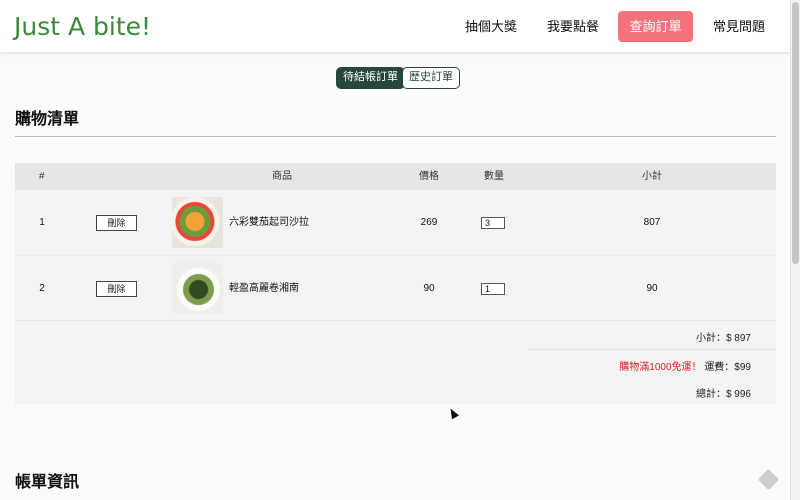 The image size is (800, 500). I want to click on summary-divider, so click(652, 349).